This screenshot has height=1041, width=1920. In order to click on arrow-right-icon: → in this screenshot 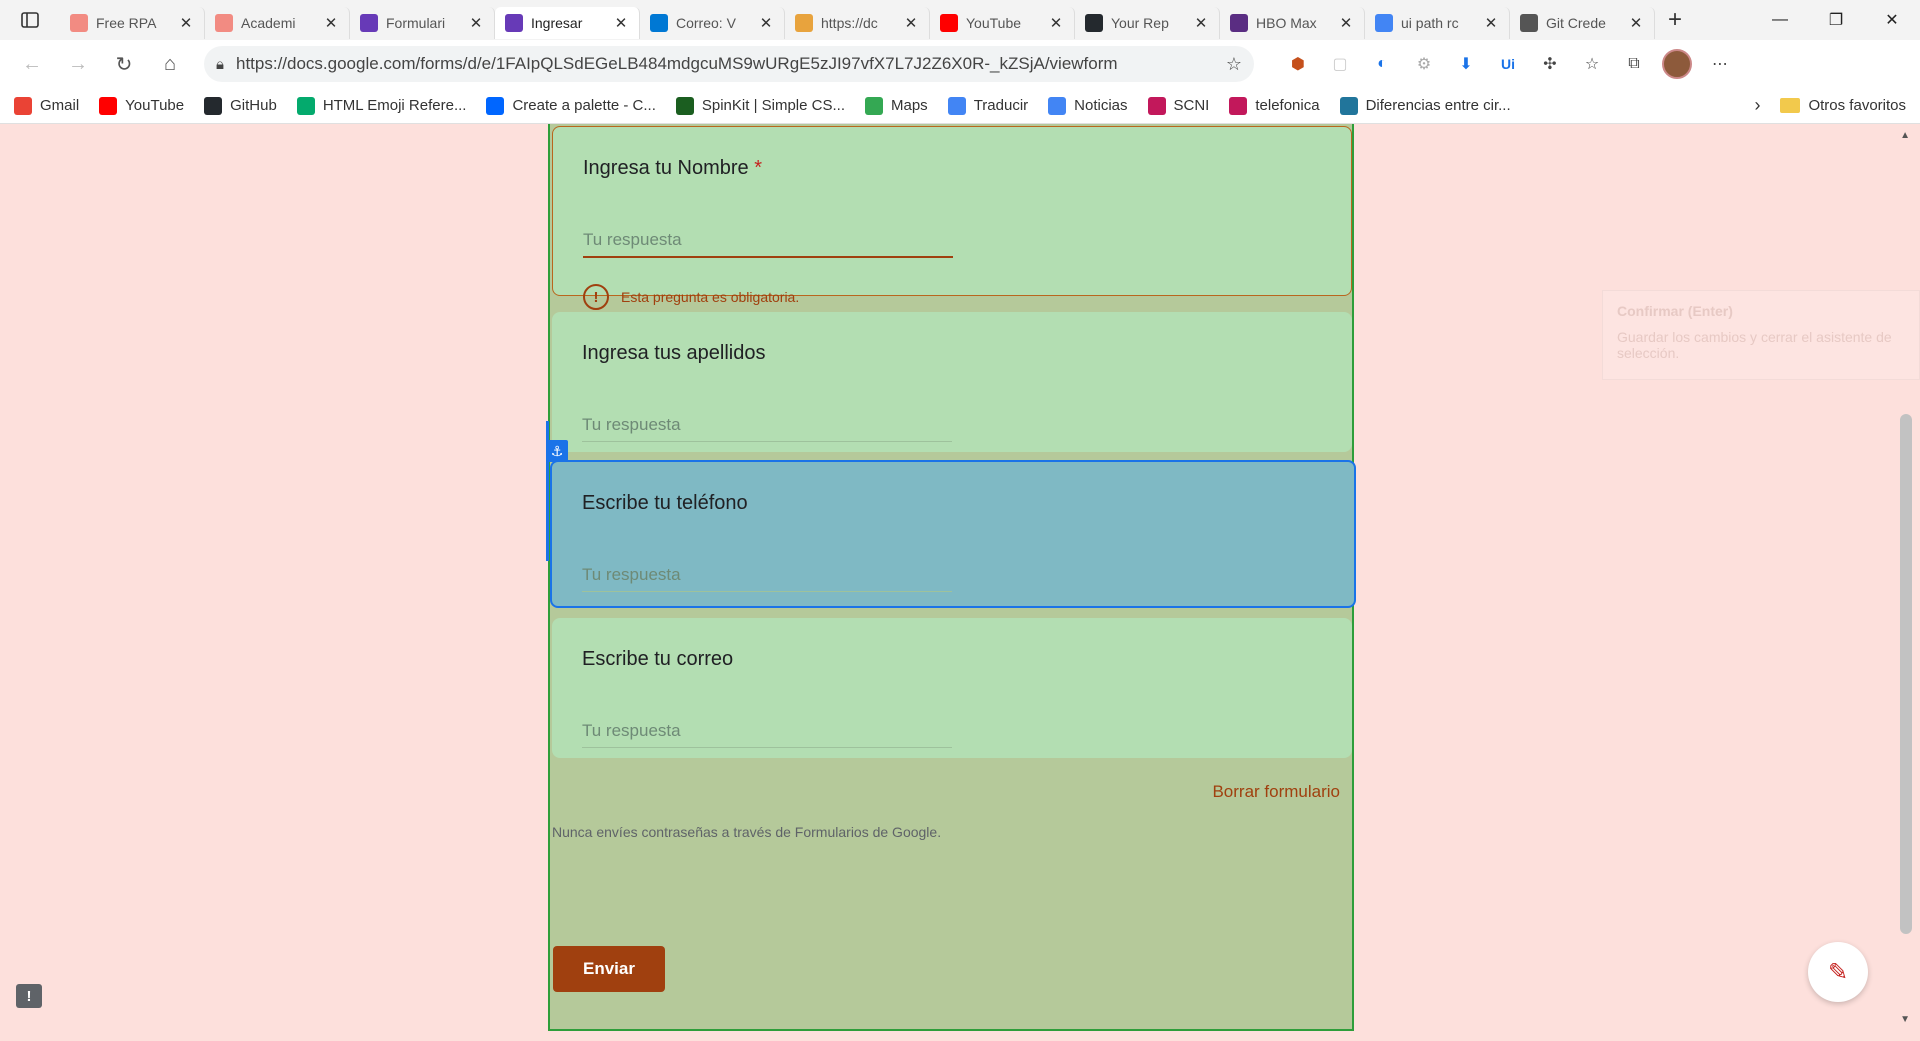, I will do `click(78, 63)`.